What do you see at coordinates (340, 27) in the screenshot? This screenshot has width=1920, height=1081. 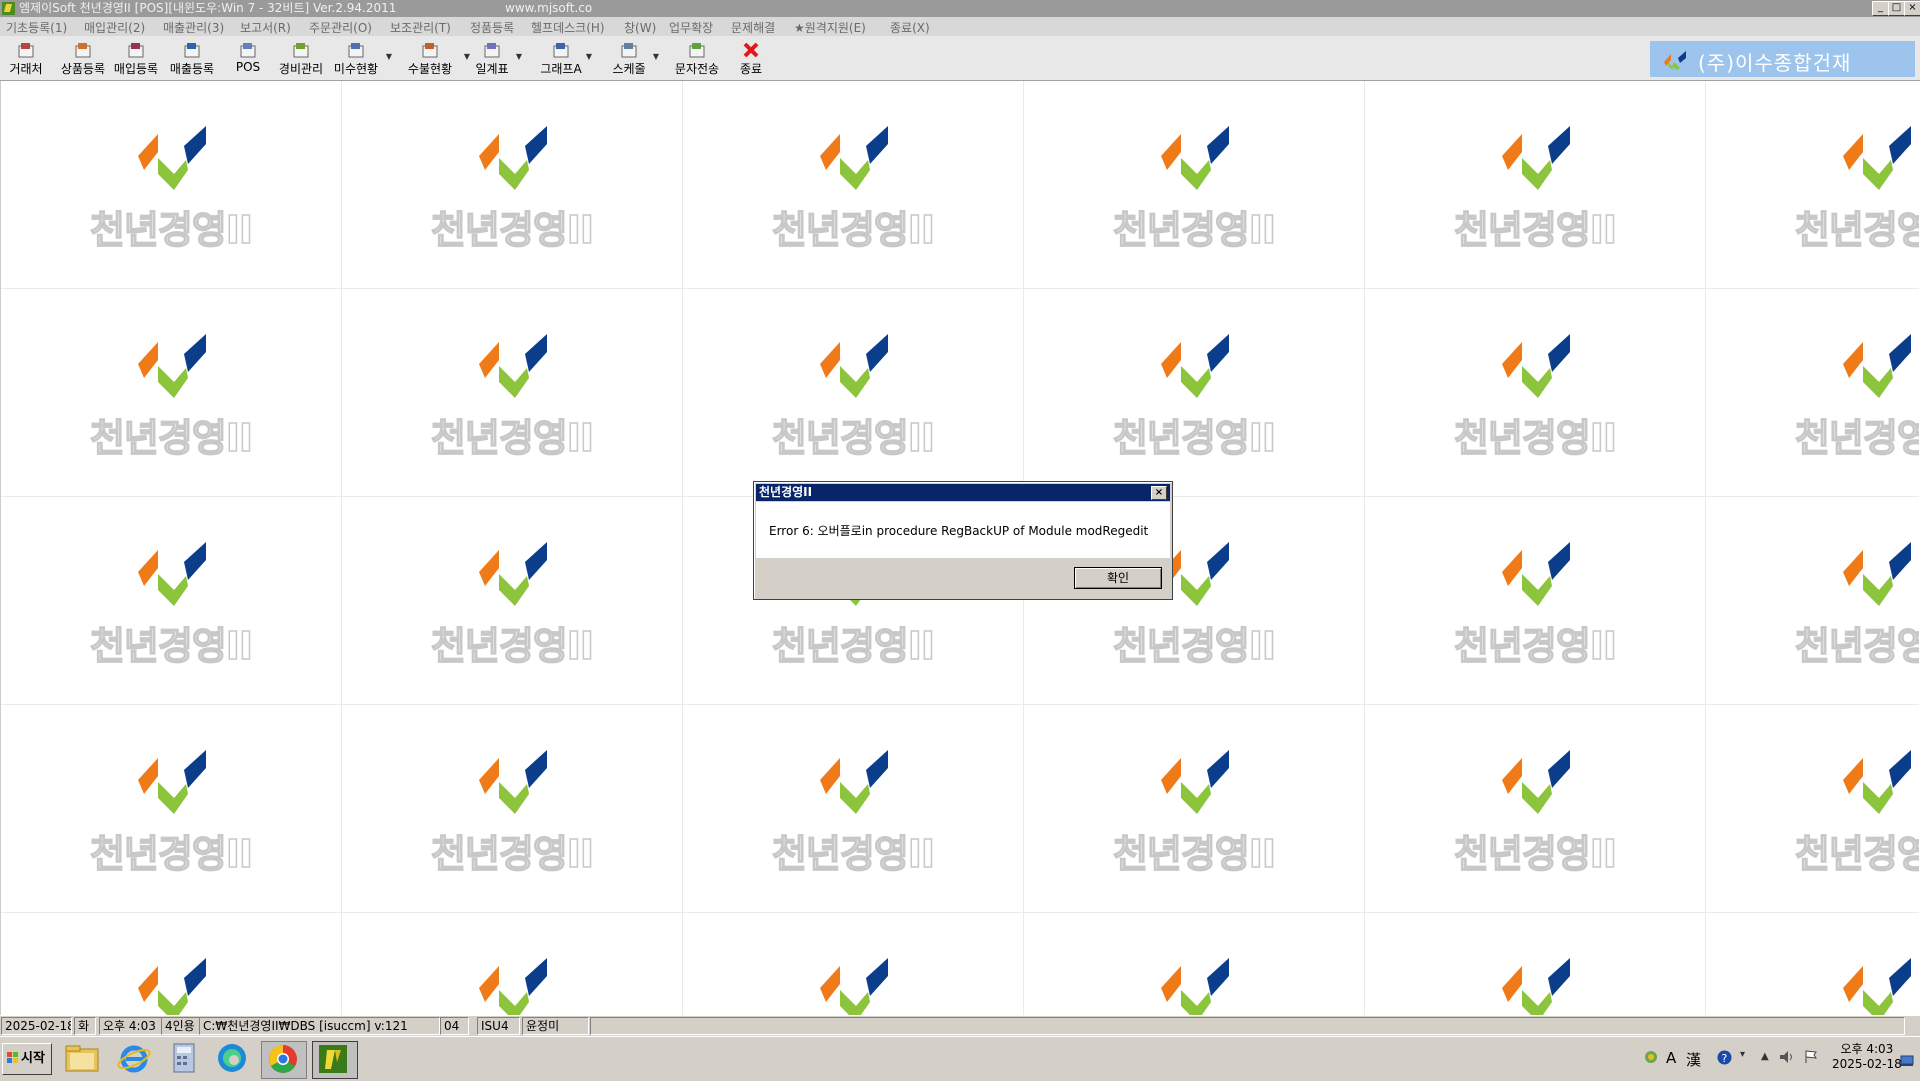 I see `menu-item-5: 주문관리(O)` at bounding box center [340, 27].